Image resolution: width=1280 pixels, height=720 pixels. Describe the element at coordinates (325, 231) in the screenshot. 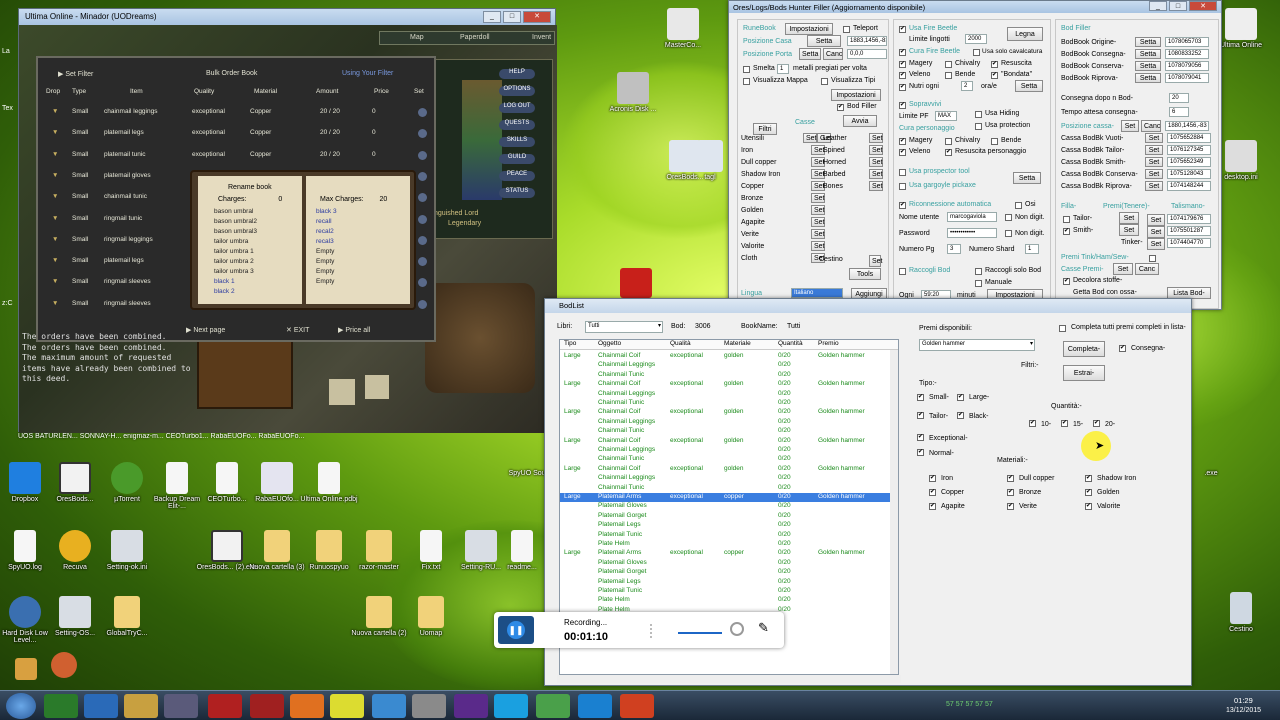

I see `rune-entry: recal2` at that location.